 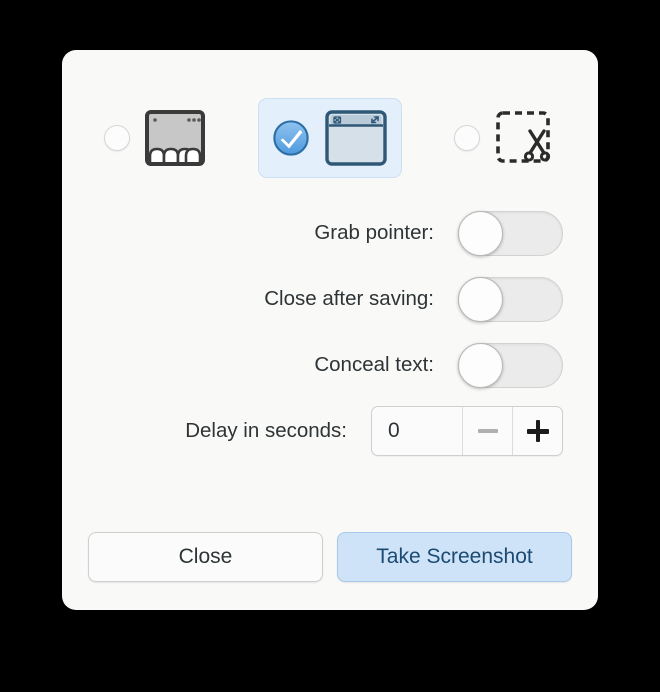 I want to click on delay-value: 0, so click(x=417, y=431).